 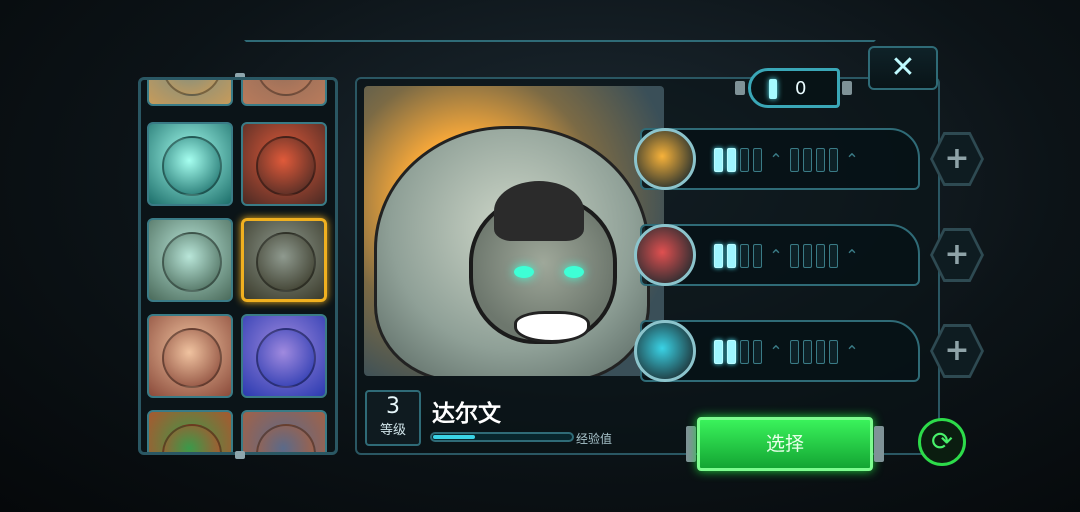 What do you see at coordinates (454, 437) in the screenshot?
I see `xp-bar-fill` at bounding box center [454, 437].